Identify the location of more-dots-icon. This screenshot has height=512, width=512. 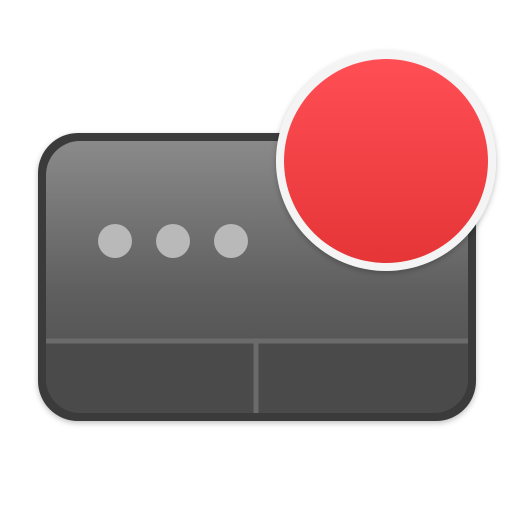
(173, 241).